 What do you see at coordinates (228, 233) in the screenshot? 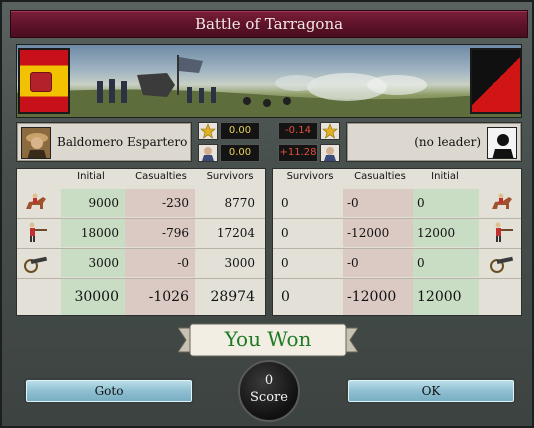
I see `survivors-cell: 17204` at bounding box center [228, 233].